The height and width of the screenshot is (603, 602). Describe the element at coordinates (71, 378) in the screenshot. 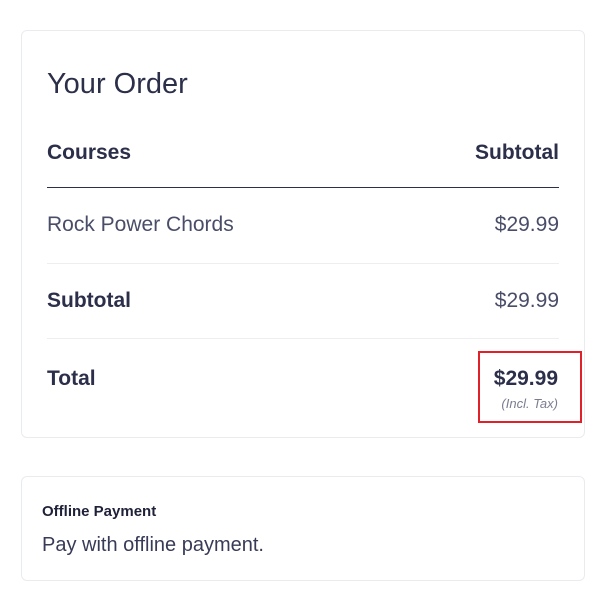

I see `total-label: Total` at that location.